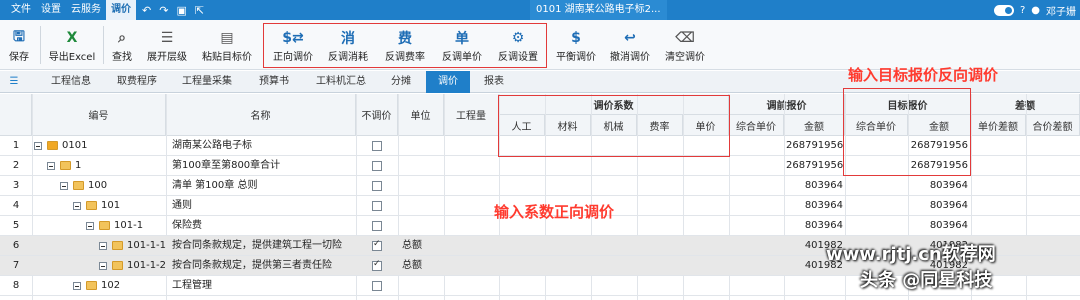 This screenshot has width=1080, height=300. Describe the element at coordinates (122, 38) in the screenshot. I see `search-icon: ⌕` at that location.